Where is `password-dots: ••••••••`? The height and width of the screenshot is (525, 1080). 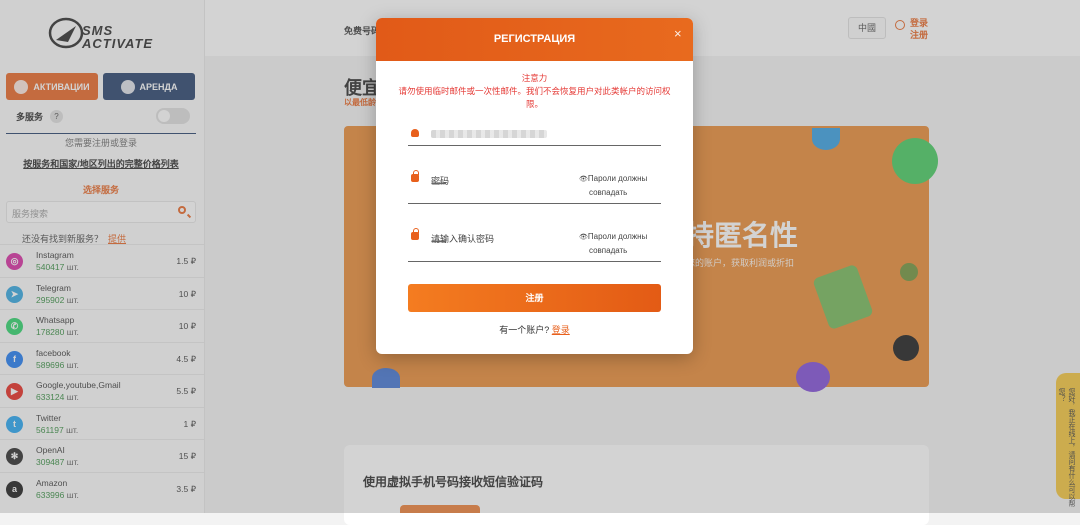
password-dots: •••••••• is located at coordinates (438, 183).